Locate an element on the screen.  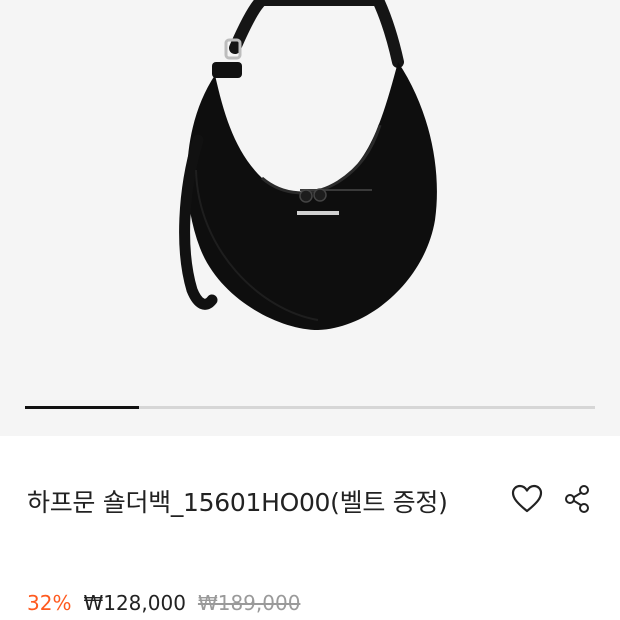
share-icon is located at coordinates (577, 499).